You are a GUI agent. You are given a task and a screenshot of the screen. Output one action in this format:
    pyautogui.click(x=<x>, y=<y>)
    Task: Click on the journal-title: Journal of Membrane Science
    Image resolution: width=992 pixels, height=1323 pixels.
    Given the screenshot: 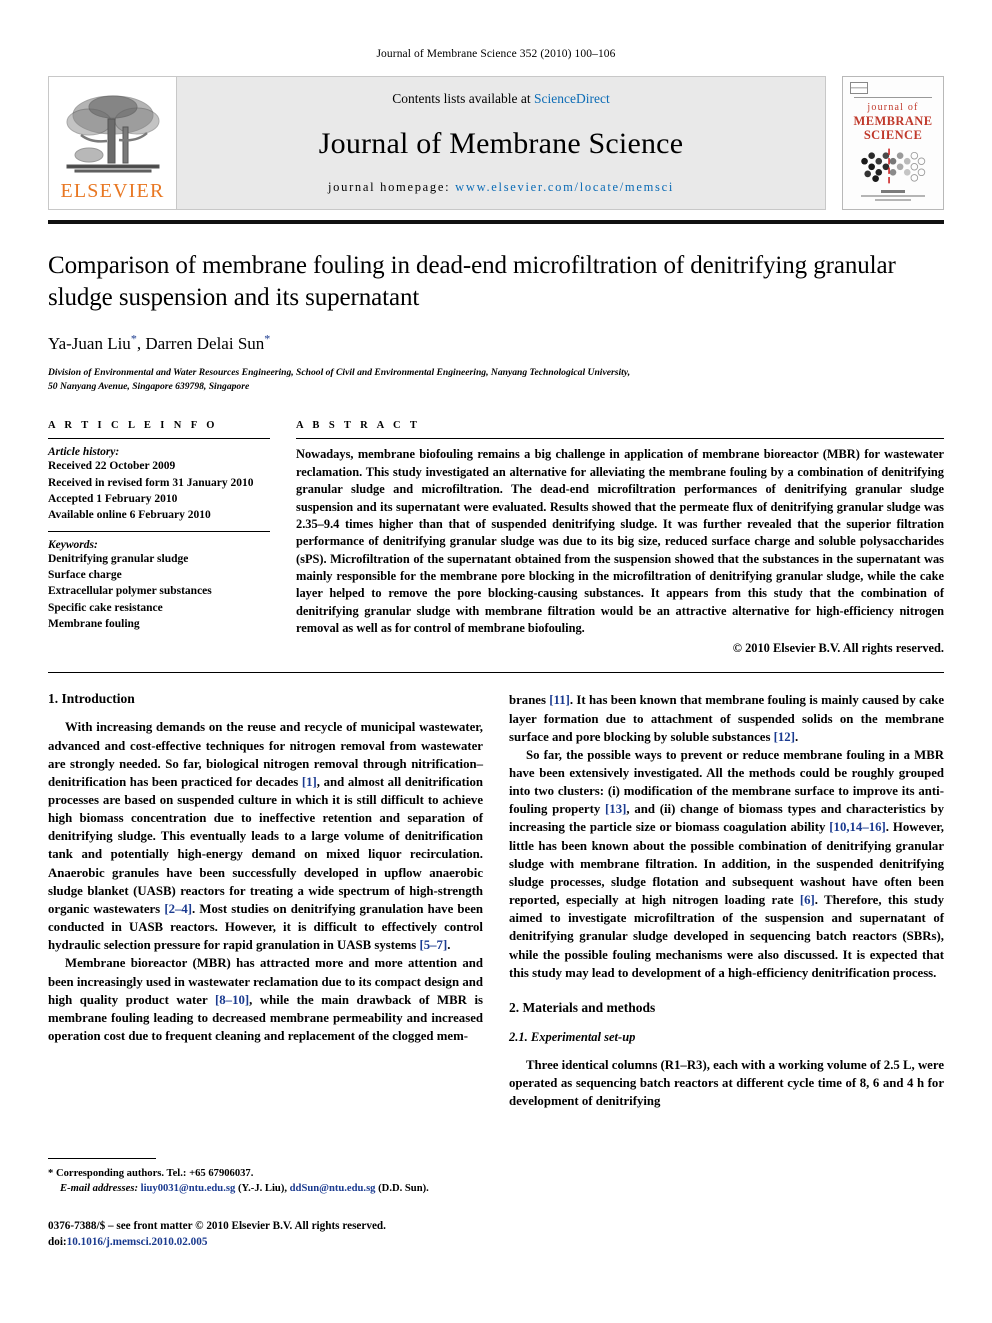 What is the action you would take?
    pyautogui.click(x=501, y=143)
    